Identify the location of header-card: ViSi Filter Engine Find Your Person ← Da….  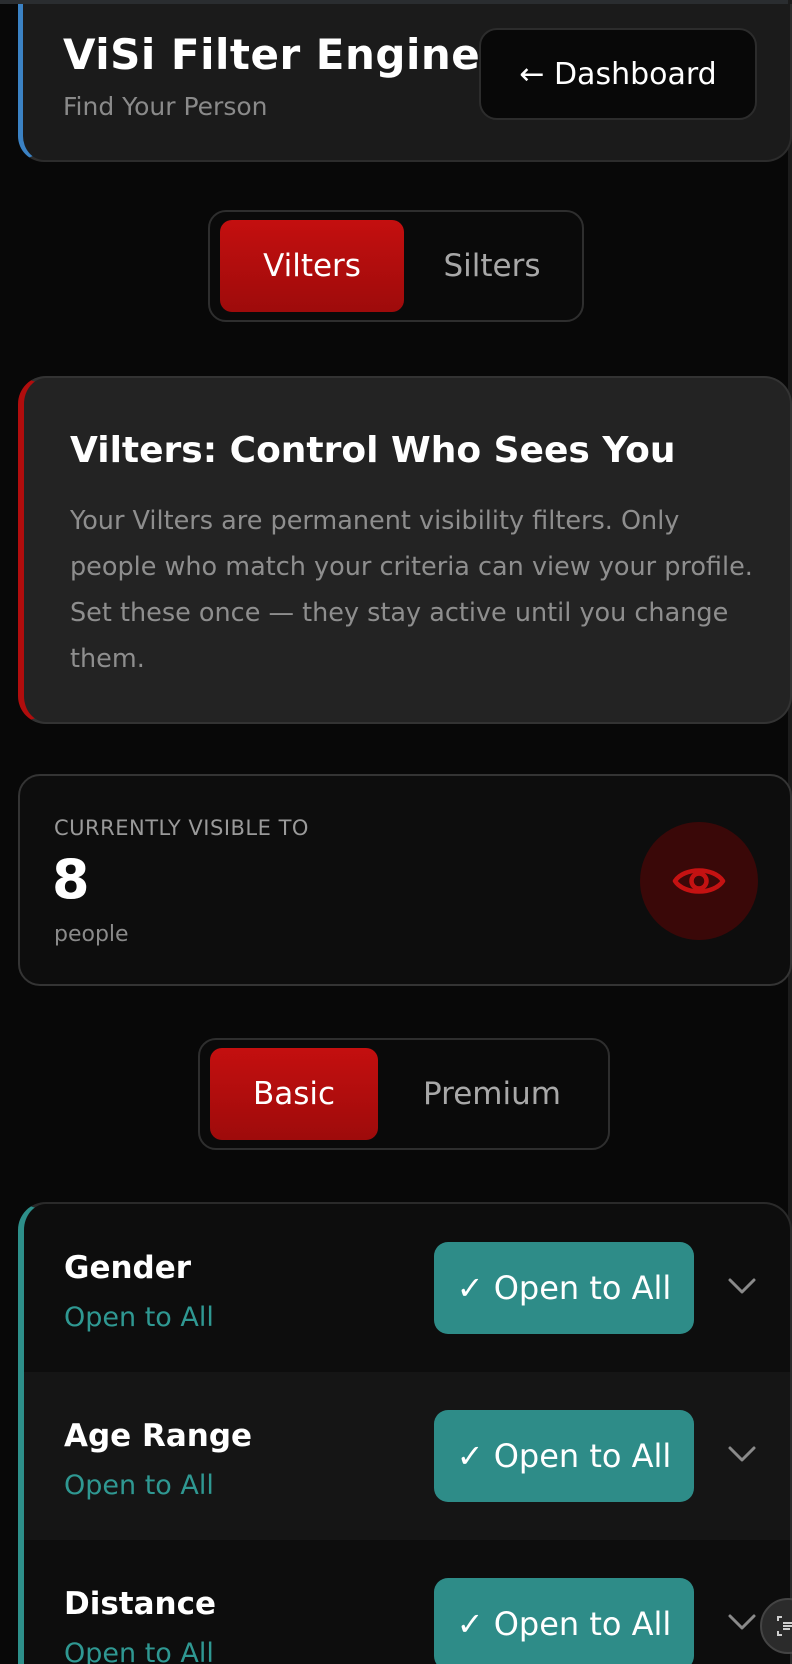
(405, 83).